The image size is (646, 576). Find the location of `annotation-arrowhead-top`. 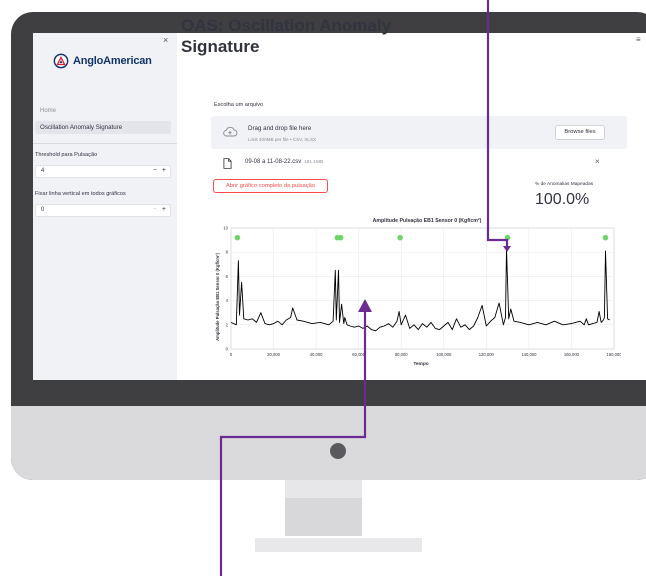

annotation-arrowhead-top is located at coordinates (507, 249).